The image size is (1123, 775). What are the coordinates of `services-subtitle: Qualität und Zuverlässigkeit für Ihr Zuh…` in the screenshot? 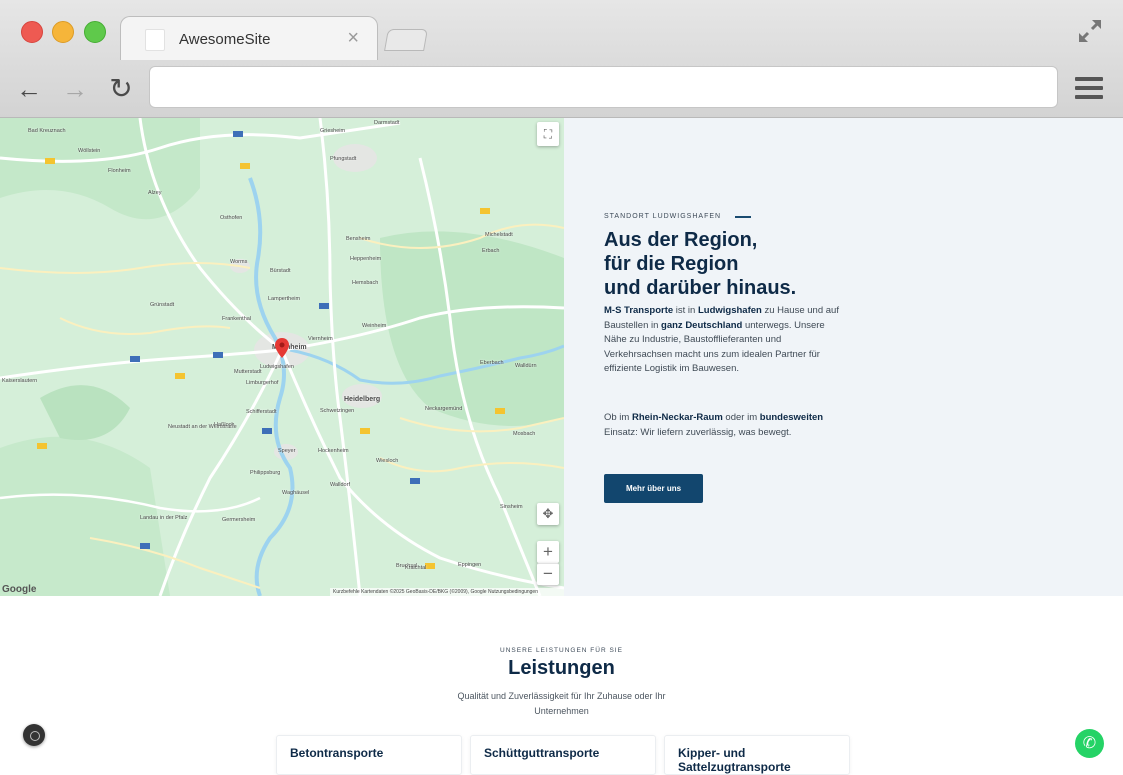 It's located at (561, 703).